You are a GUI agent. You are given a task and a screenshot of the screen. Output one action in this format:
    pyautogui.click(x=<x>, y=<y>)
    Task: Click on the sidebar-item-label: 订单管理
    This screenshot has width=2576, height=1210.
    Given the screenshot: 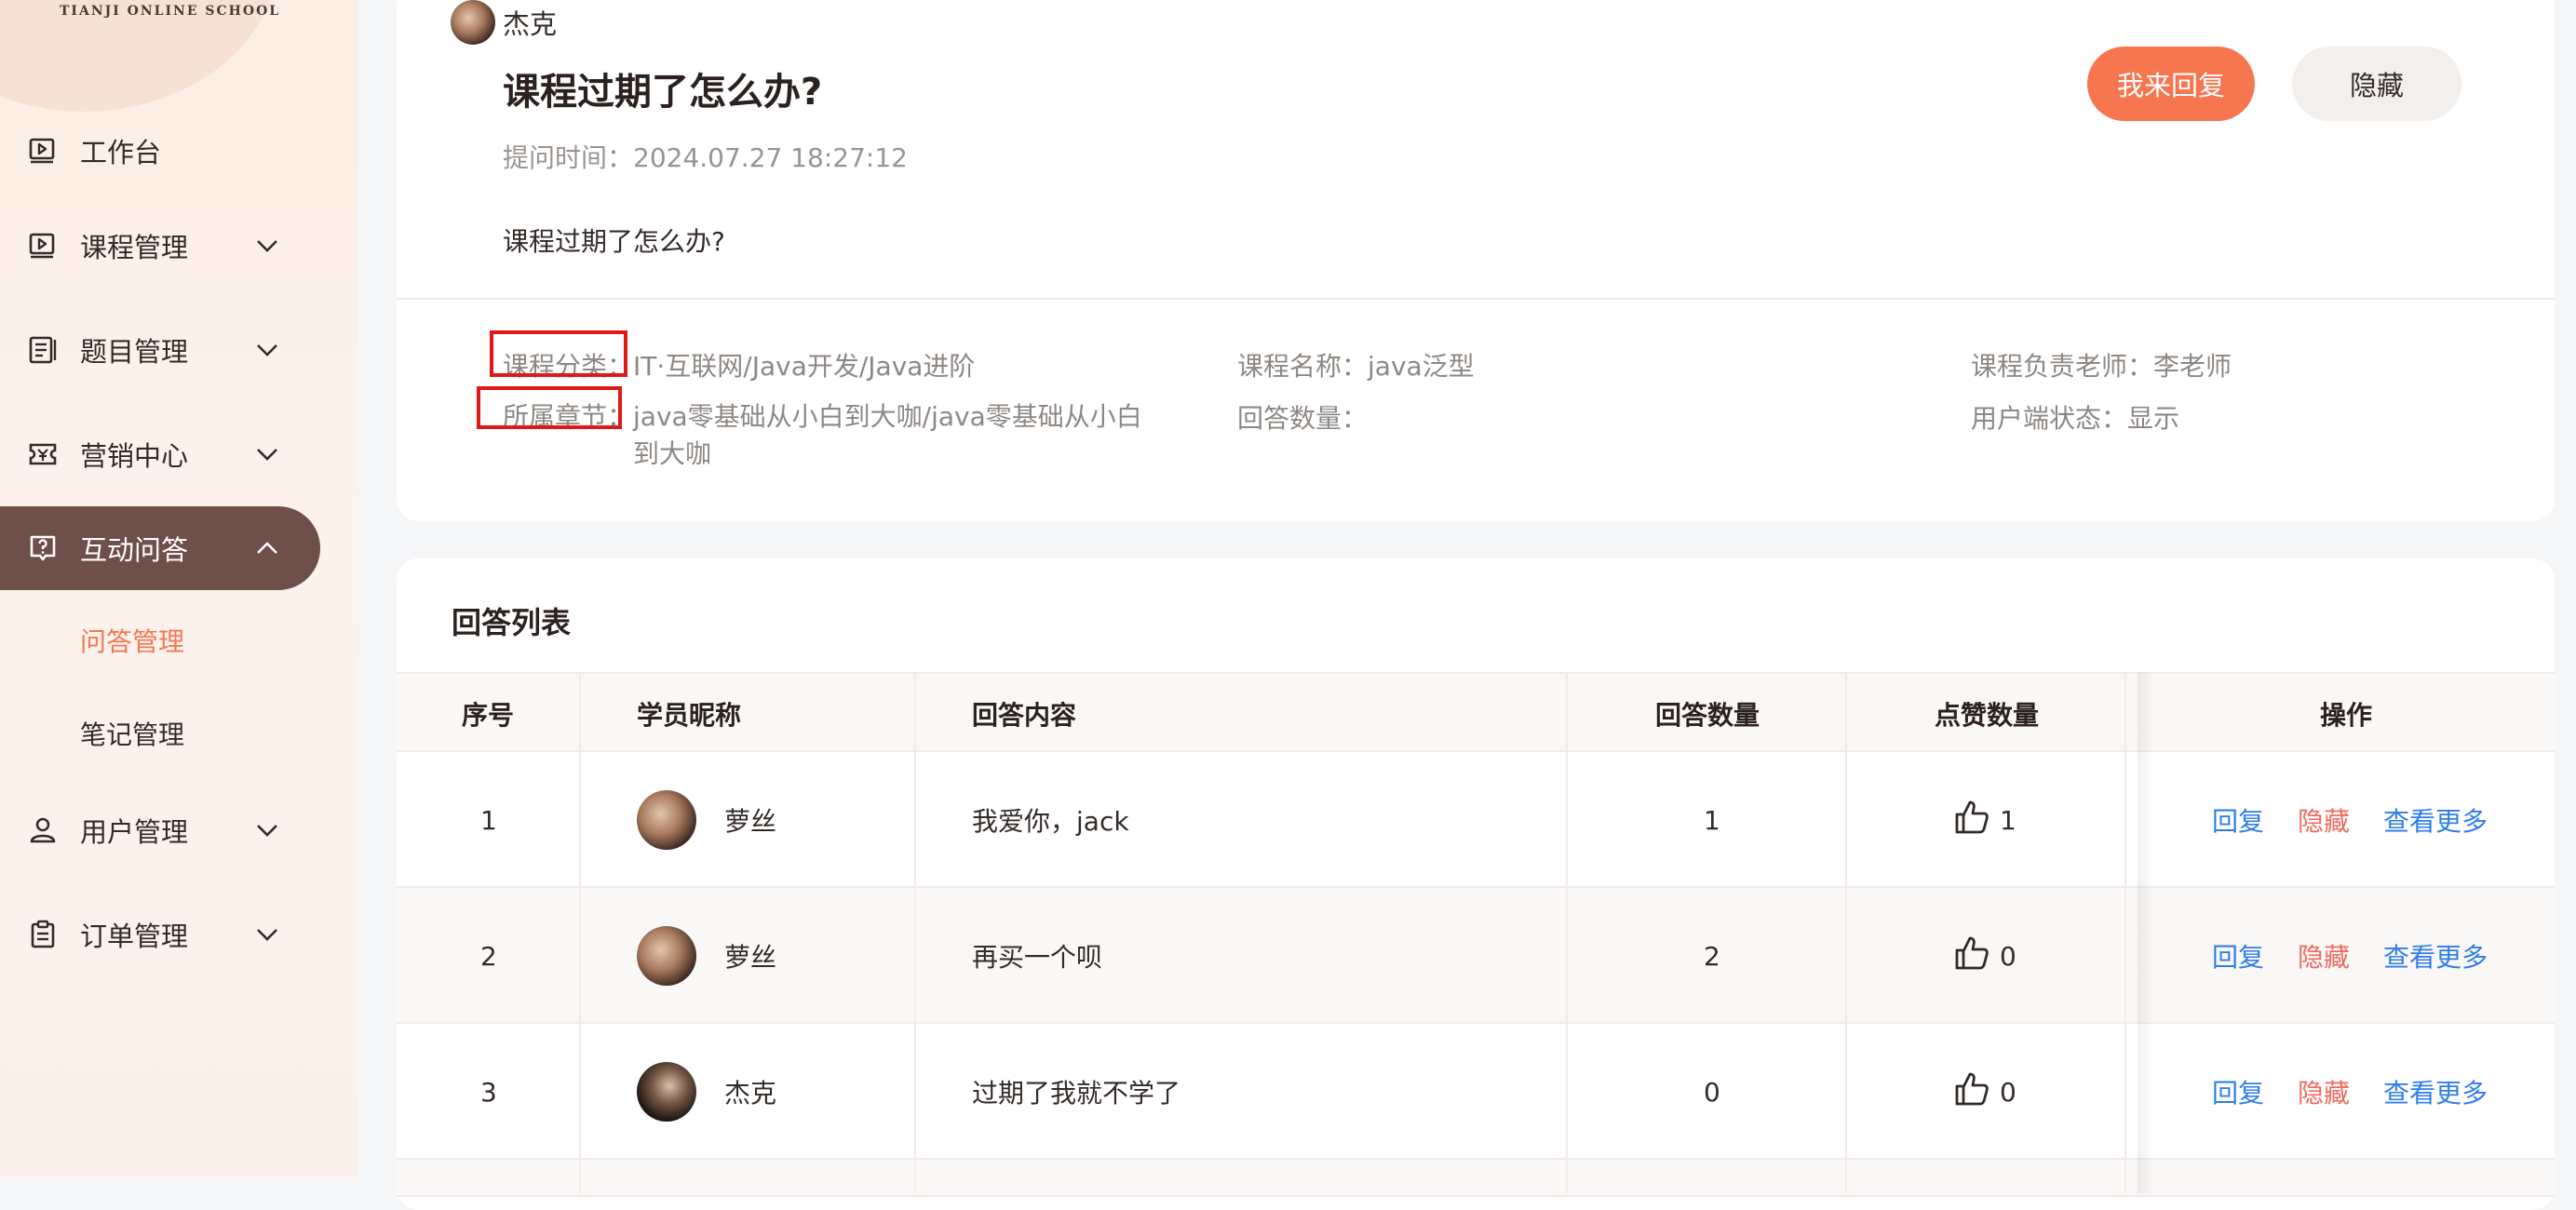 What is the action you would take?
    pyautogui.click(x=134, y=936)
    